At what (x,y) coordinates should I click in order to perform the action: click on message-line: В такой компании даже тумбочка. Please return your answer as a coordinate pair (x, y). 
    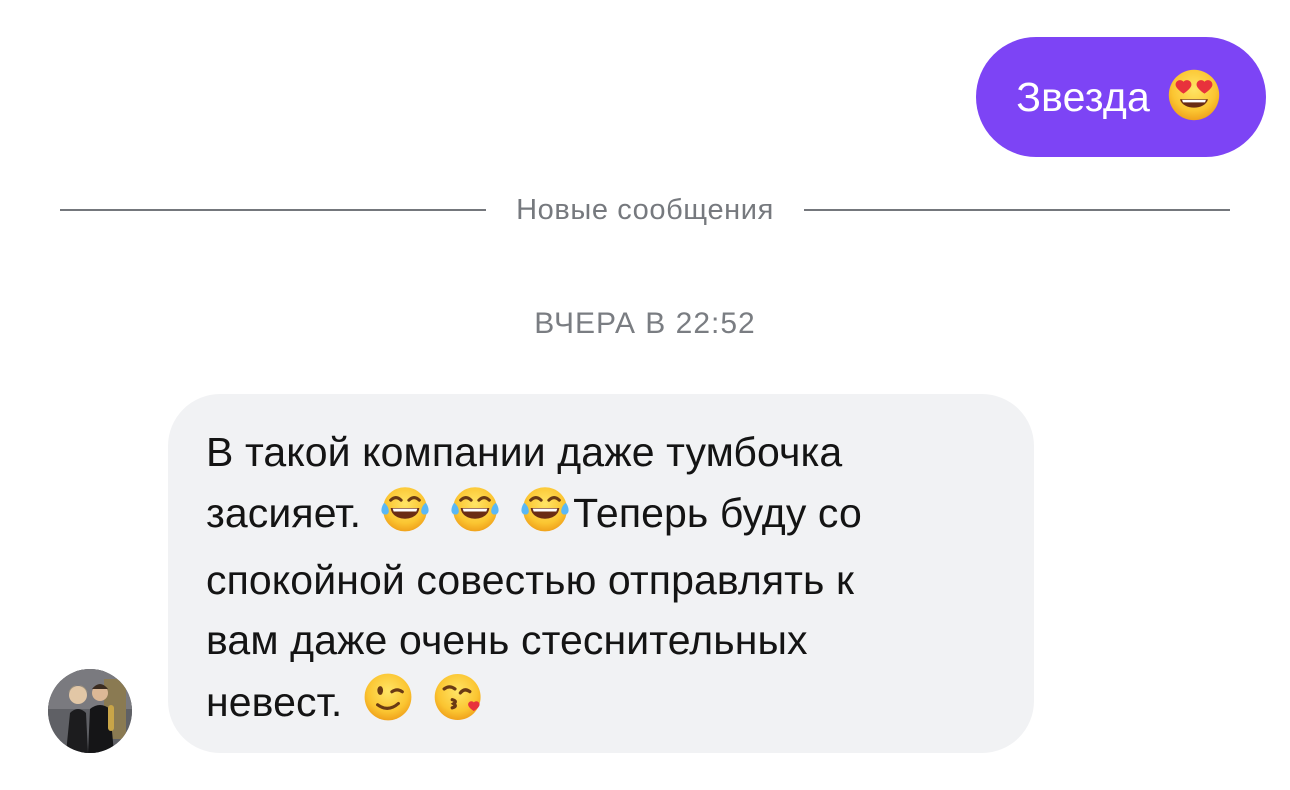
    Looking at the image, I should click on (524, 452).